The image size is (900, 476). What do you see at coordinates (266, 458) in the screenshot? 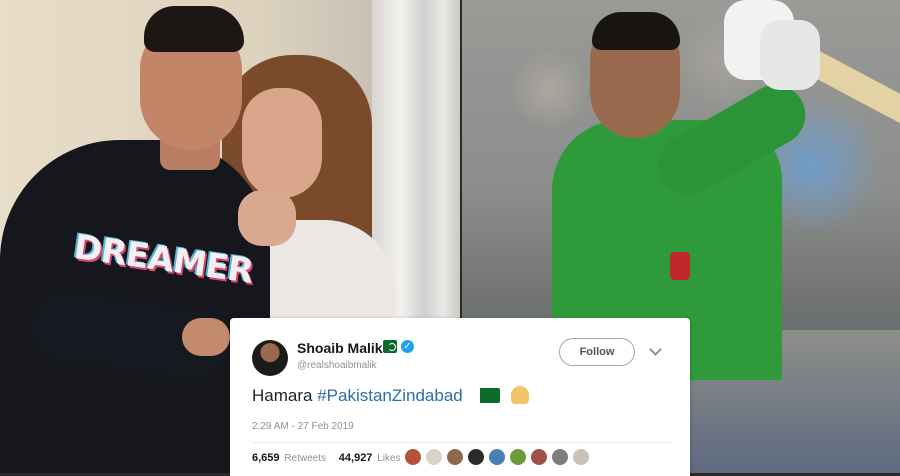
I see `retweets-count: 6,659` at bounding box center [266, 458].